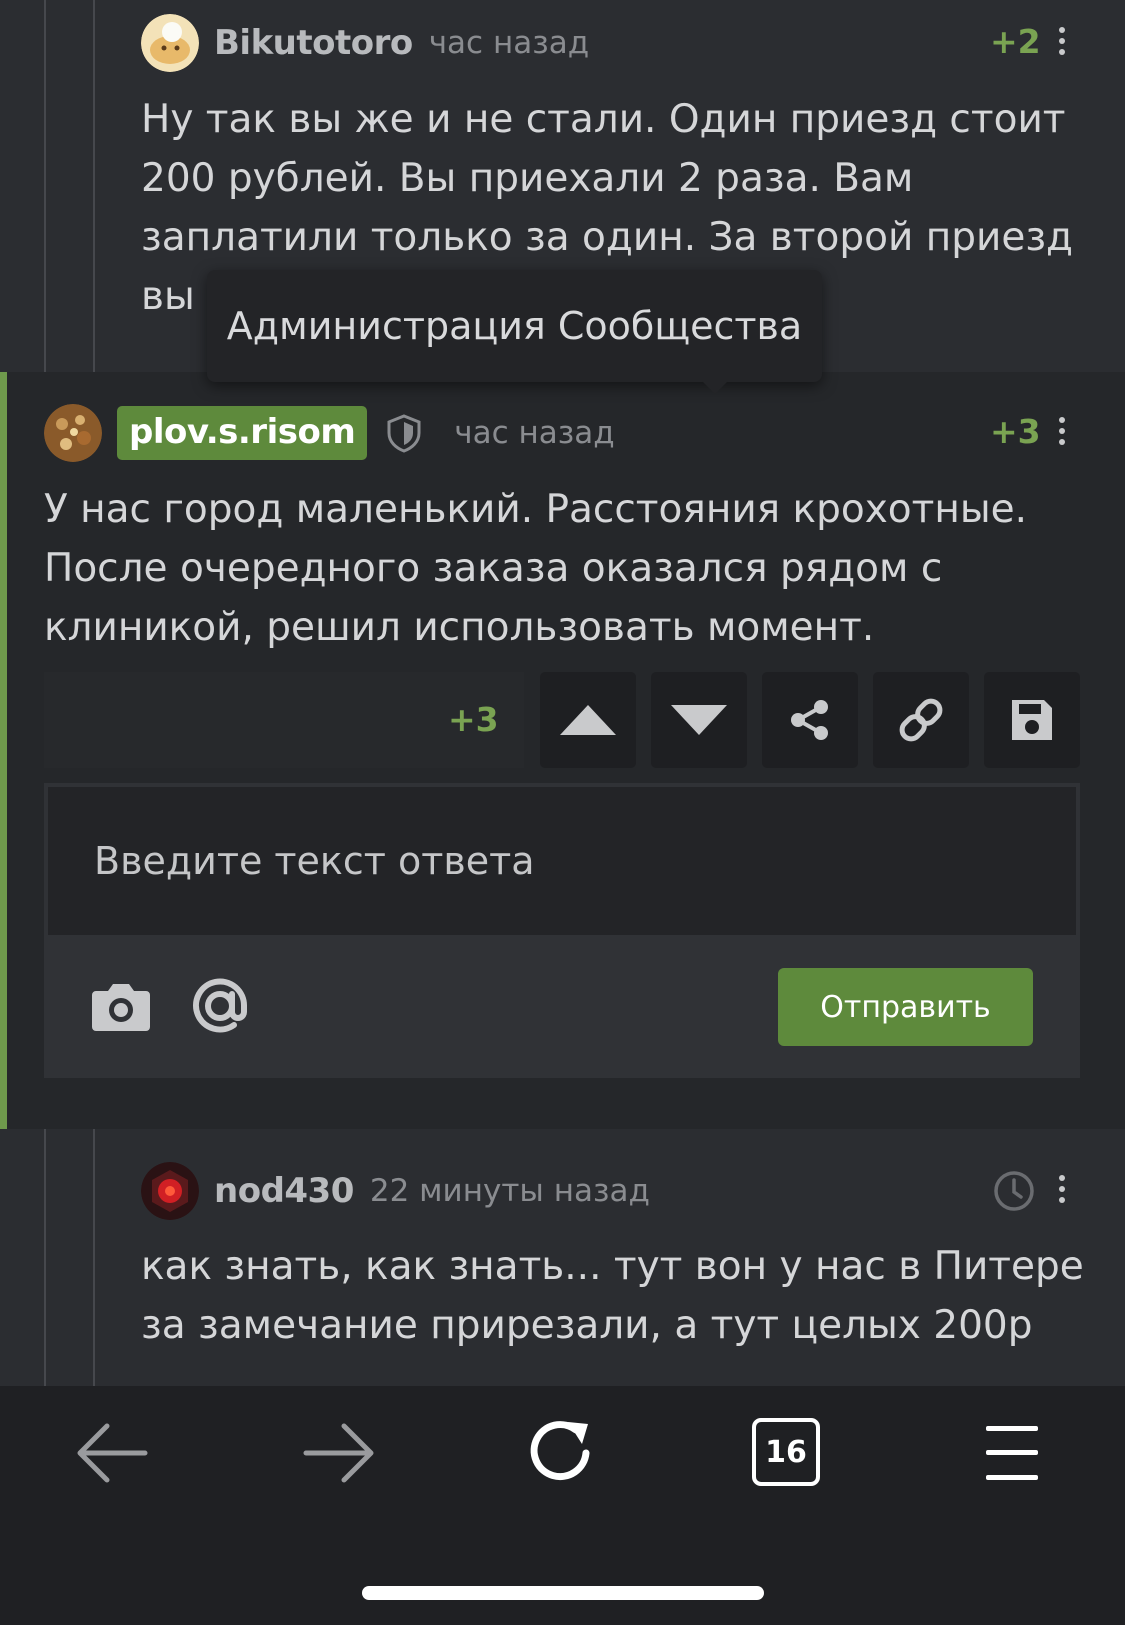 The height and width of the screenshot is (1625, 1125). Describe the element at coordinates (3, 750) in the screenshot. I see `highlight-bar` at that location.